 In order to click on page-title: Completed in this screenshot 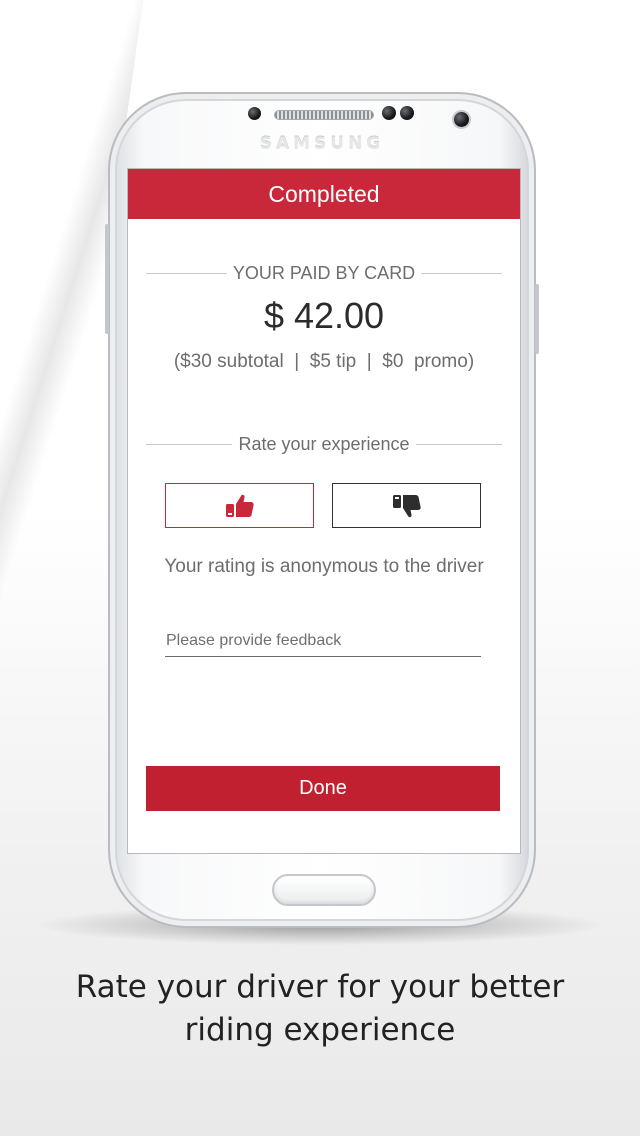, I will do `click(324, 193)`.